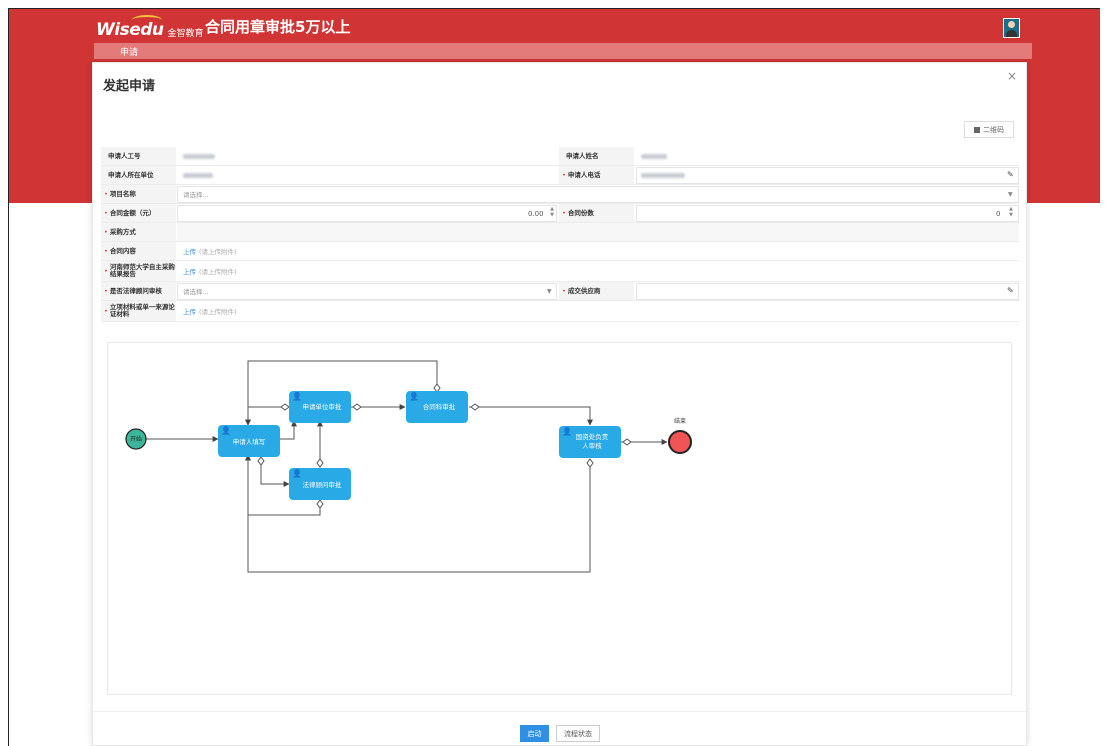  Describe the element at coordinates (129, 86) in the screenshot. I see `dialog-title: 发起申请` at that location.